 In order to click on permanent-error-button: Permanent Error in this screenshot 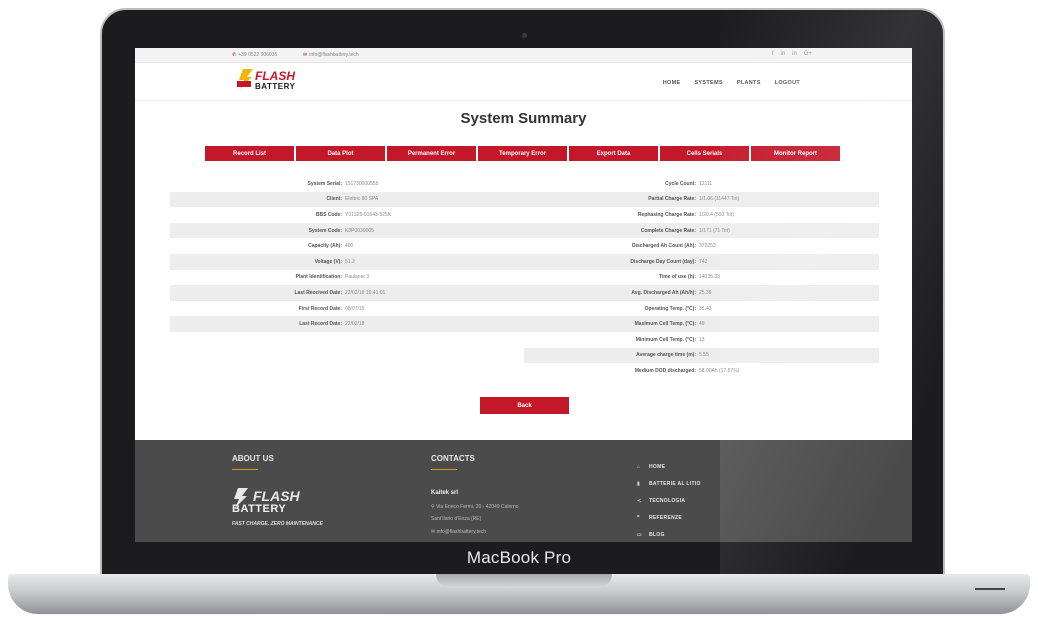, I will do `click(431, 153)`.